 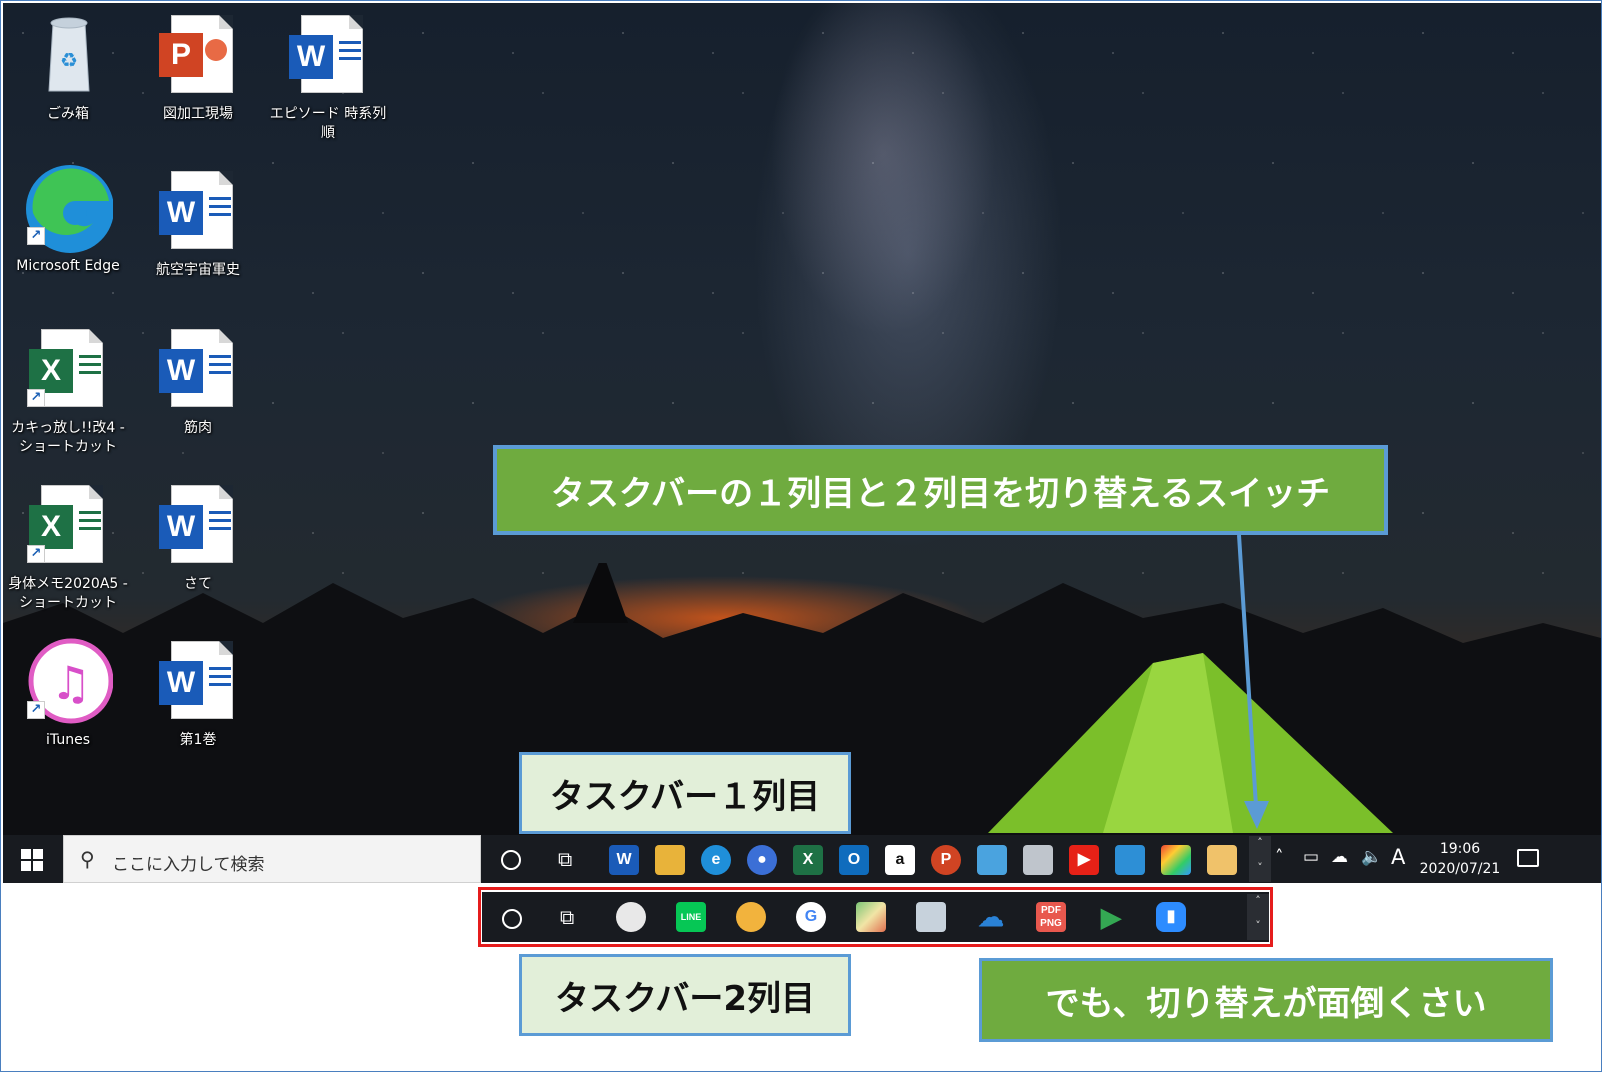 I want to click on clock-time: 19:06, so click(x=1460, y=849).